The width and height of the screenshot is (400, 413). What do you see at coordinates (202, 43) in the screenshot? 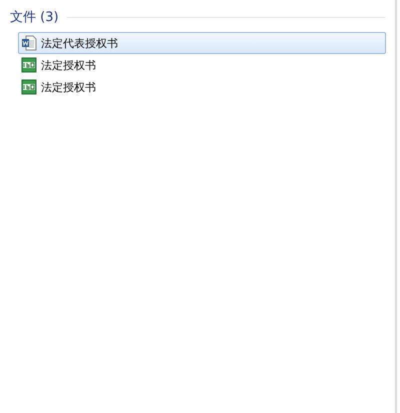
I see `file-item: 法定代表授权书` at bounding box center [202, 43].